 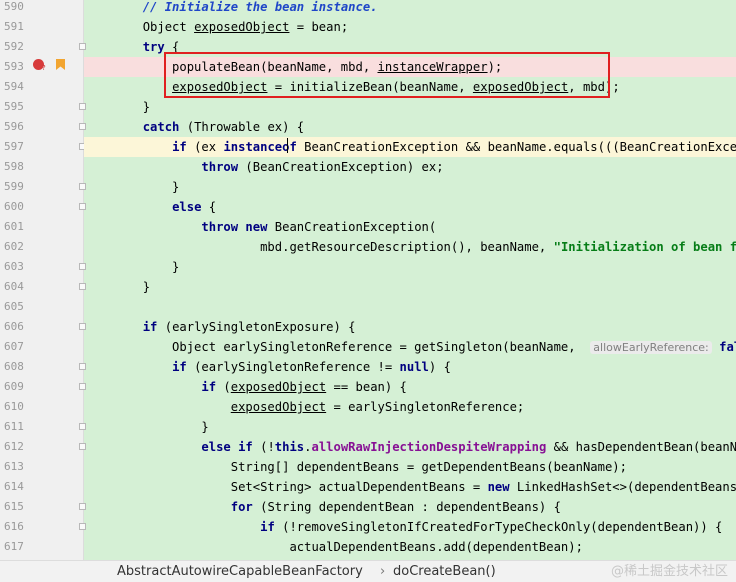 I want to click on line-number: 609, so click(x=15, y=387).